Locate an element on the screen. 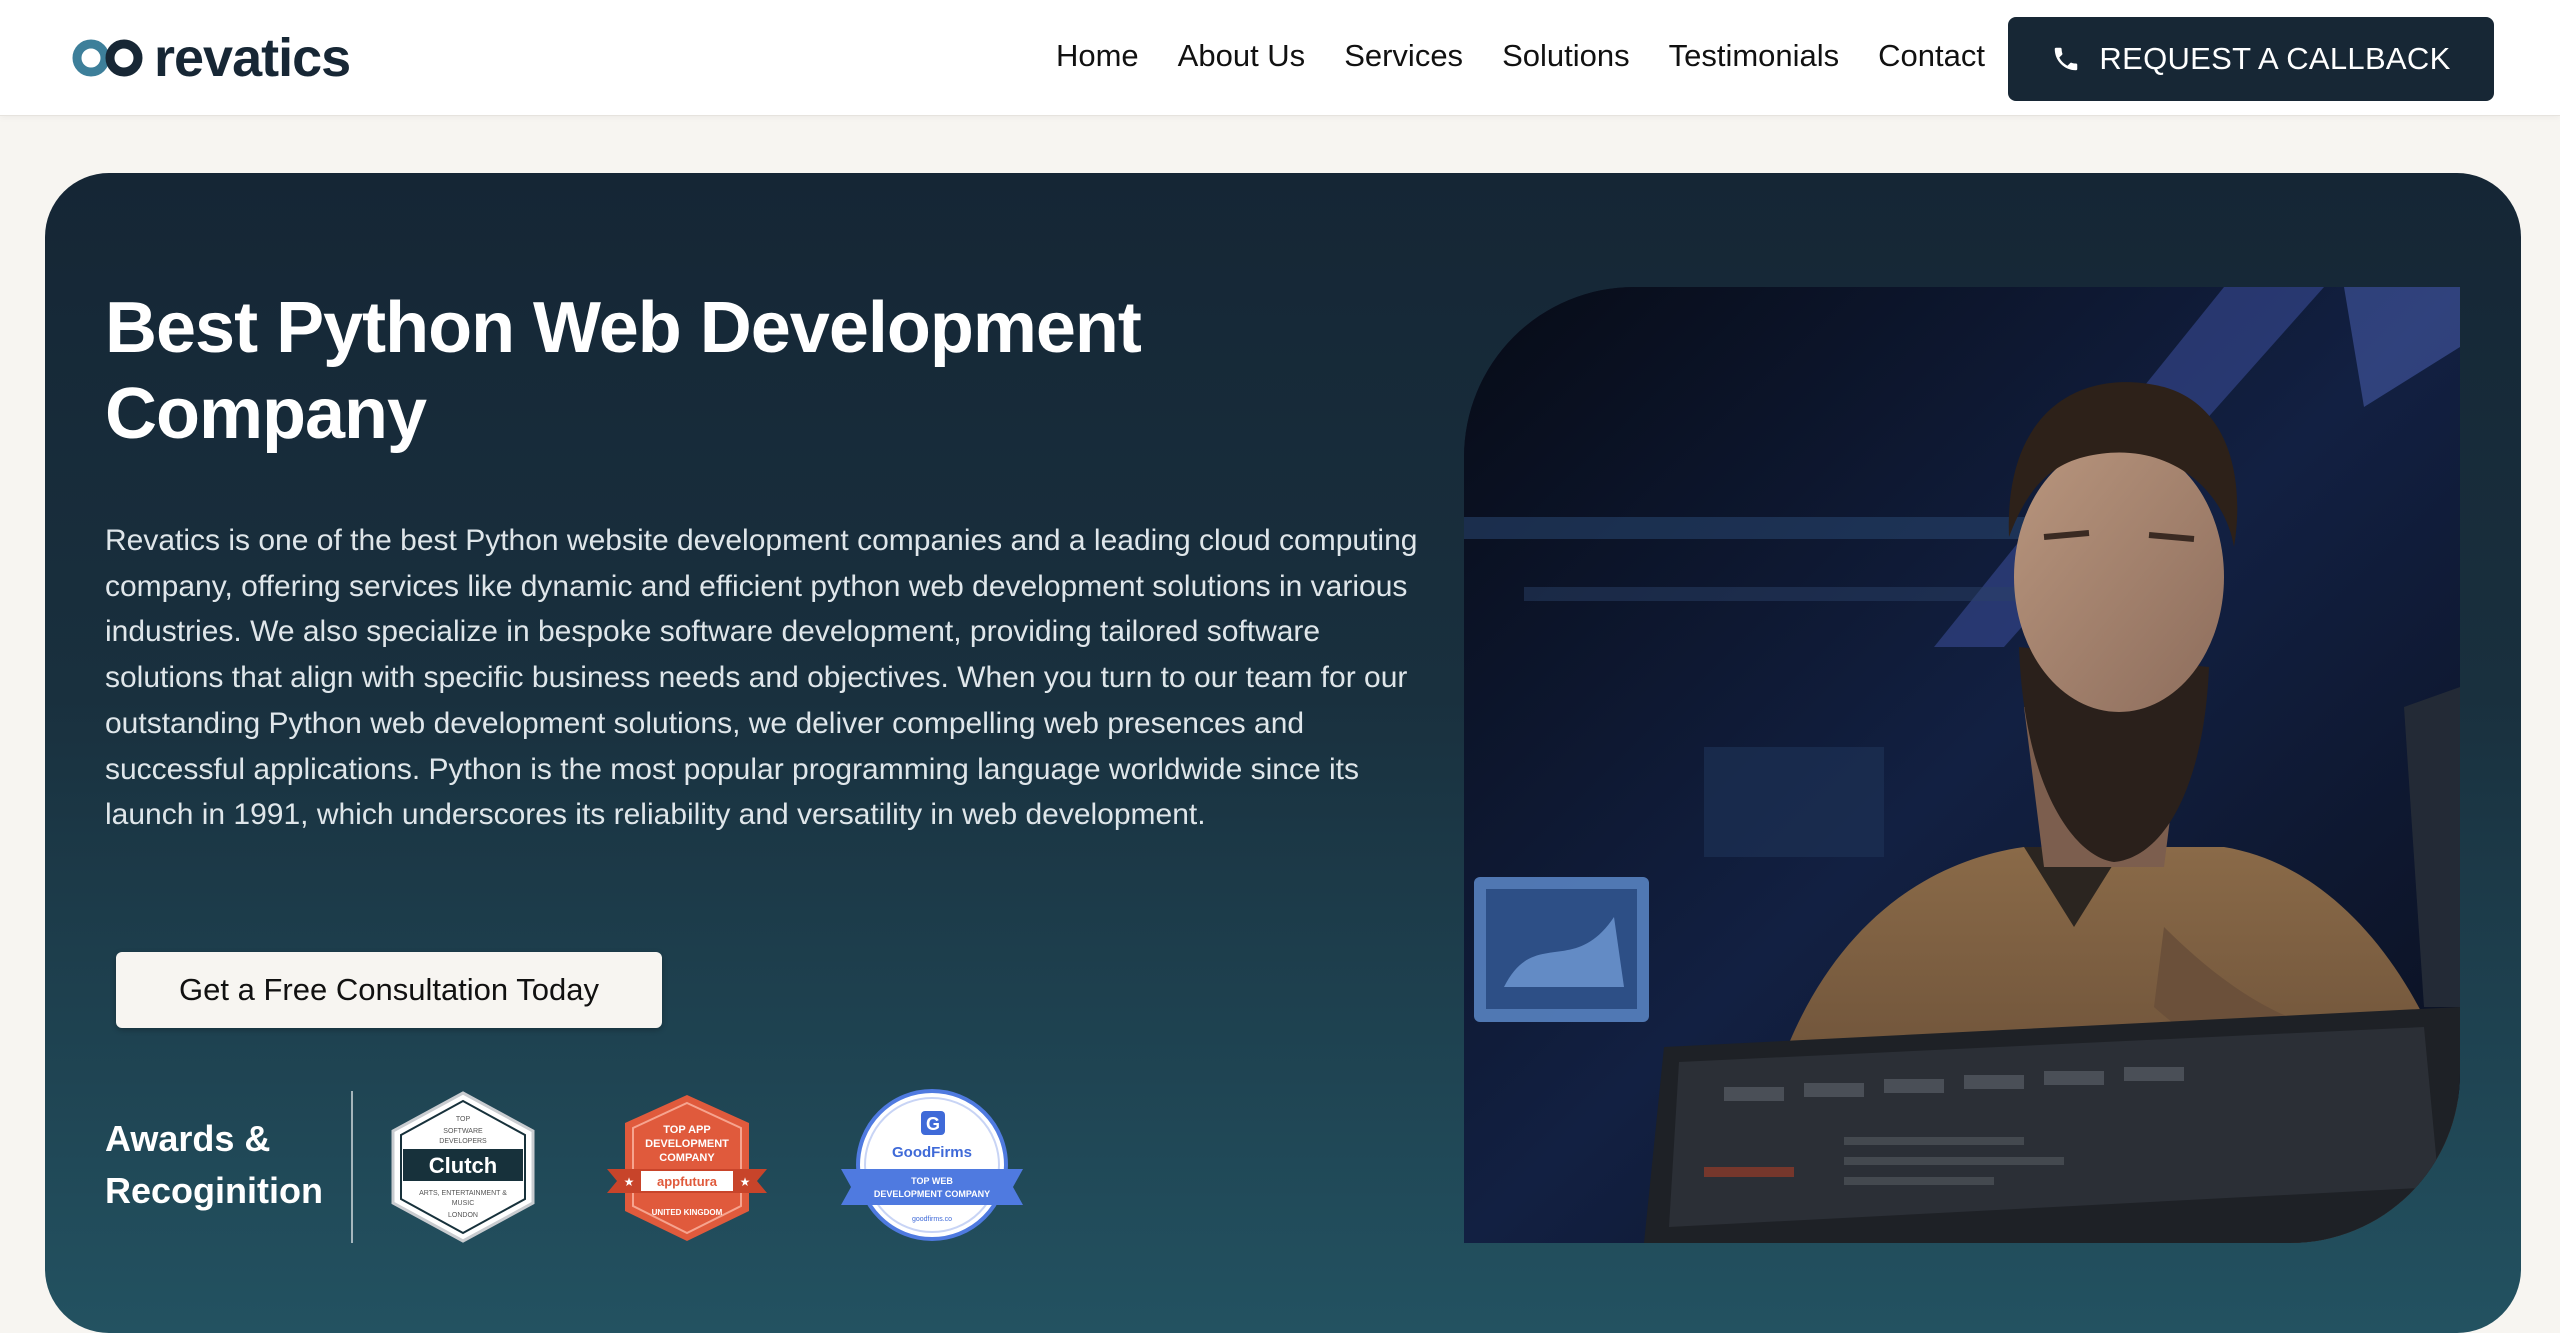 The image size is (2560, 1333). svg-text: DEVELOPMENT COMPANY is located at coordinates (932, 1194).